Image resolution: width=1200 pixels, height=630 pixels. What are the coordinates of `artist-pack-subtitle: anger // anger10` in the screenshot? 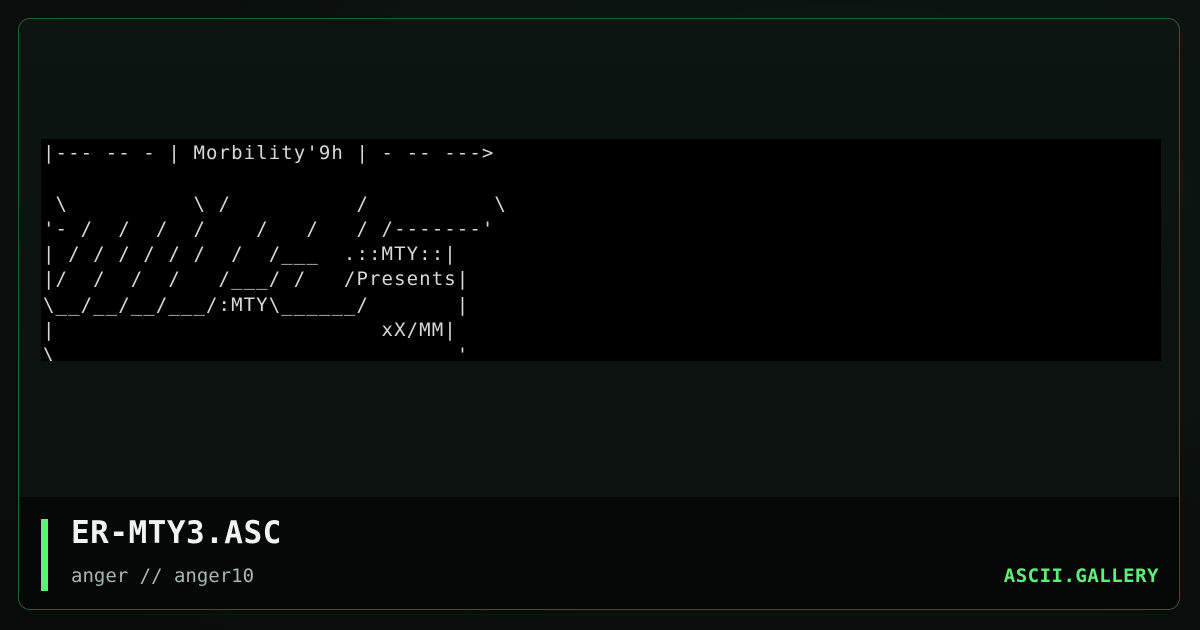 It's located at (163, 576).